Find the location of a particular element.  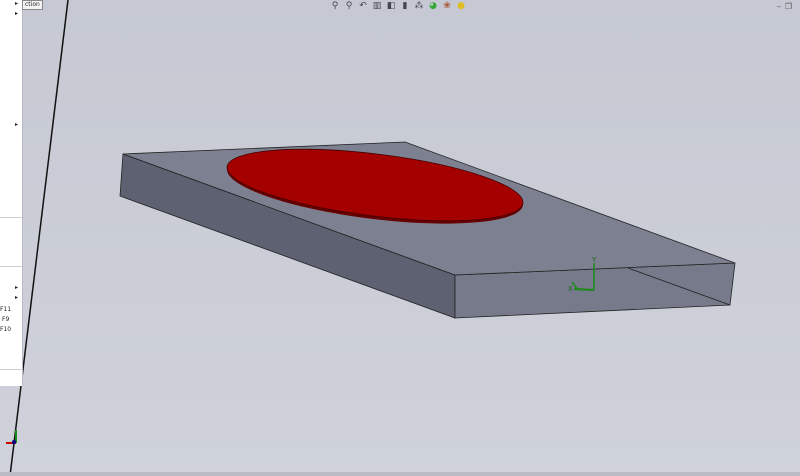

edit-appearance-icon: ◕ is located at coordinates (433, 6).